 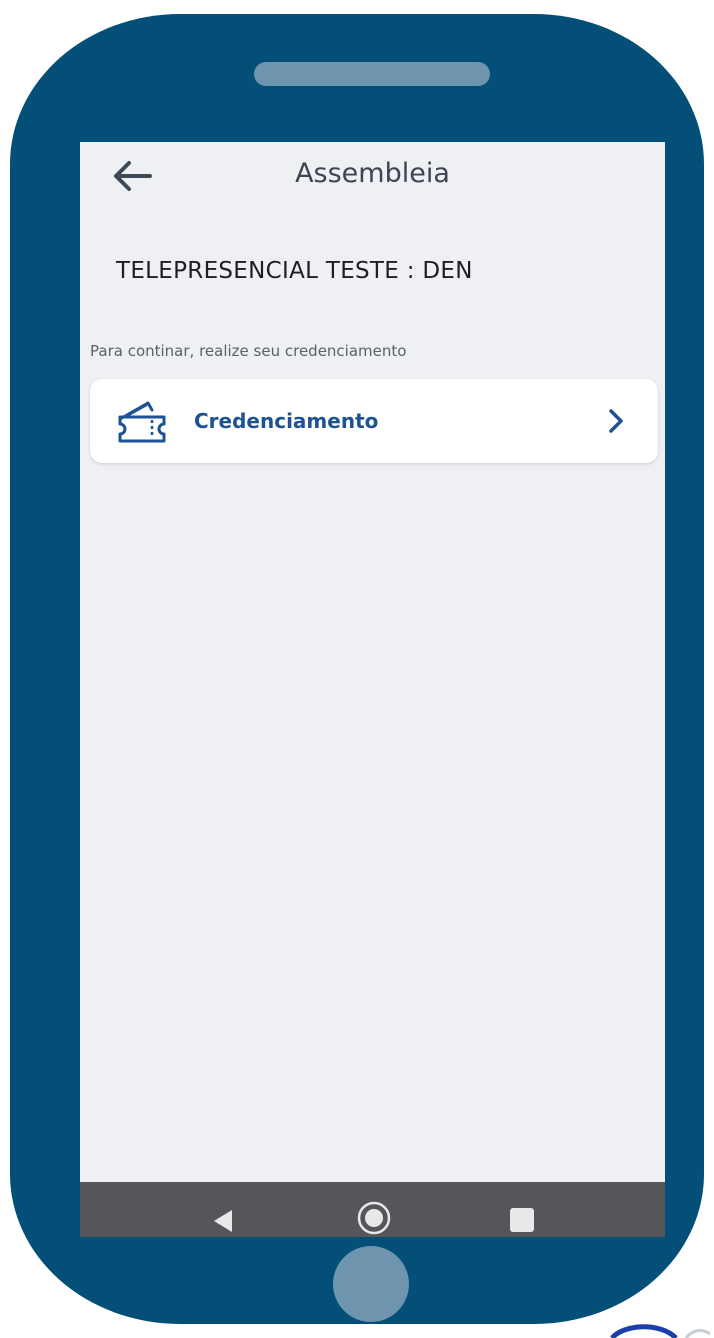 I want to click on nav-home-circle-icon, so click(x=374, y=1218).